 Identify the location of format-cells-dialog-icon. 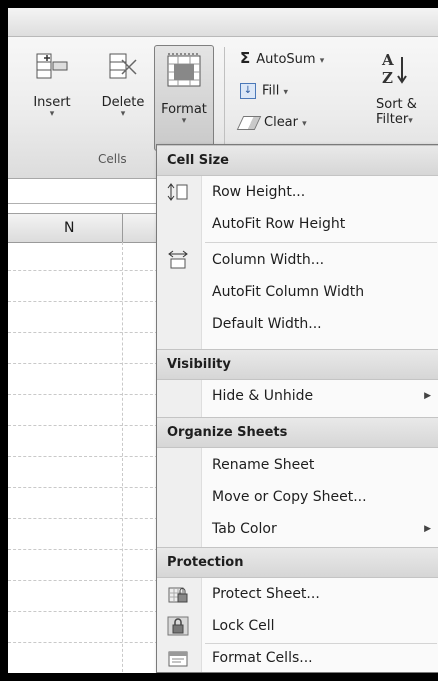
(178, 659).